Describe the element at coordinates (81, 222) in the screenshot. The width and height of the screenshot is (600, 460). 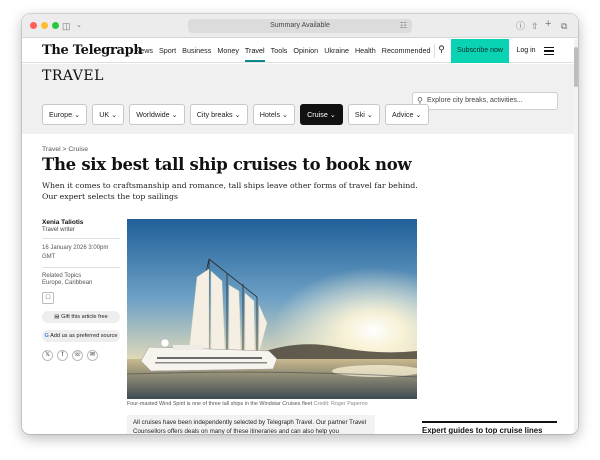
I see `author-name: Xenia Taliotis` at that location.